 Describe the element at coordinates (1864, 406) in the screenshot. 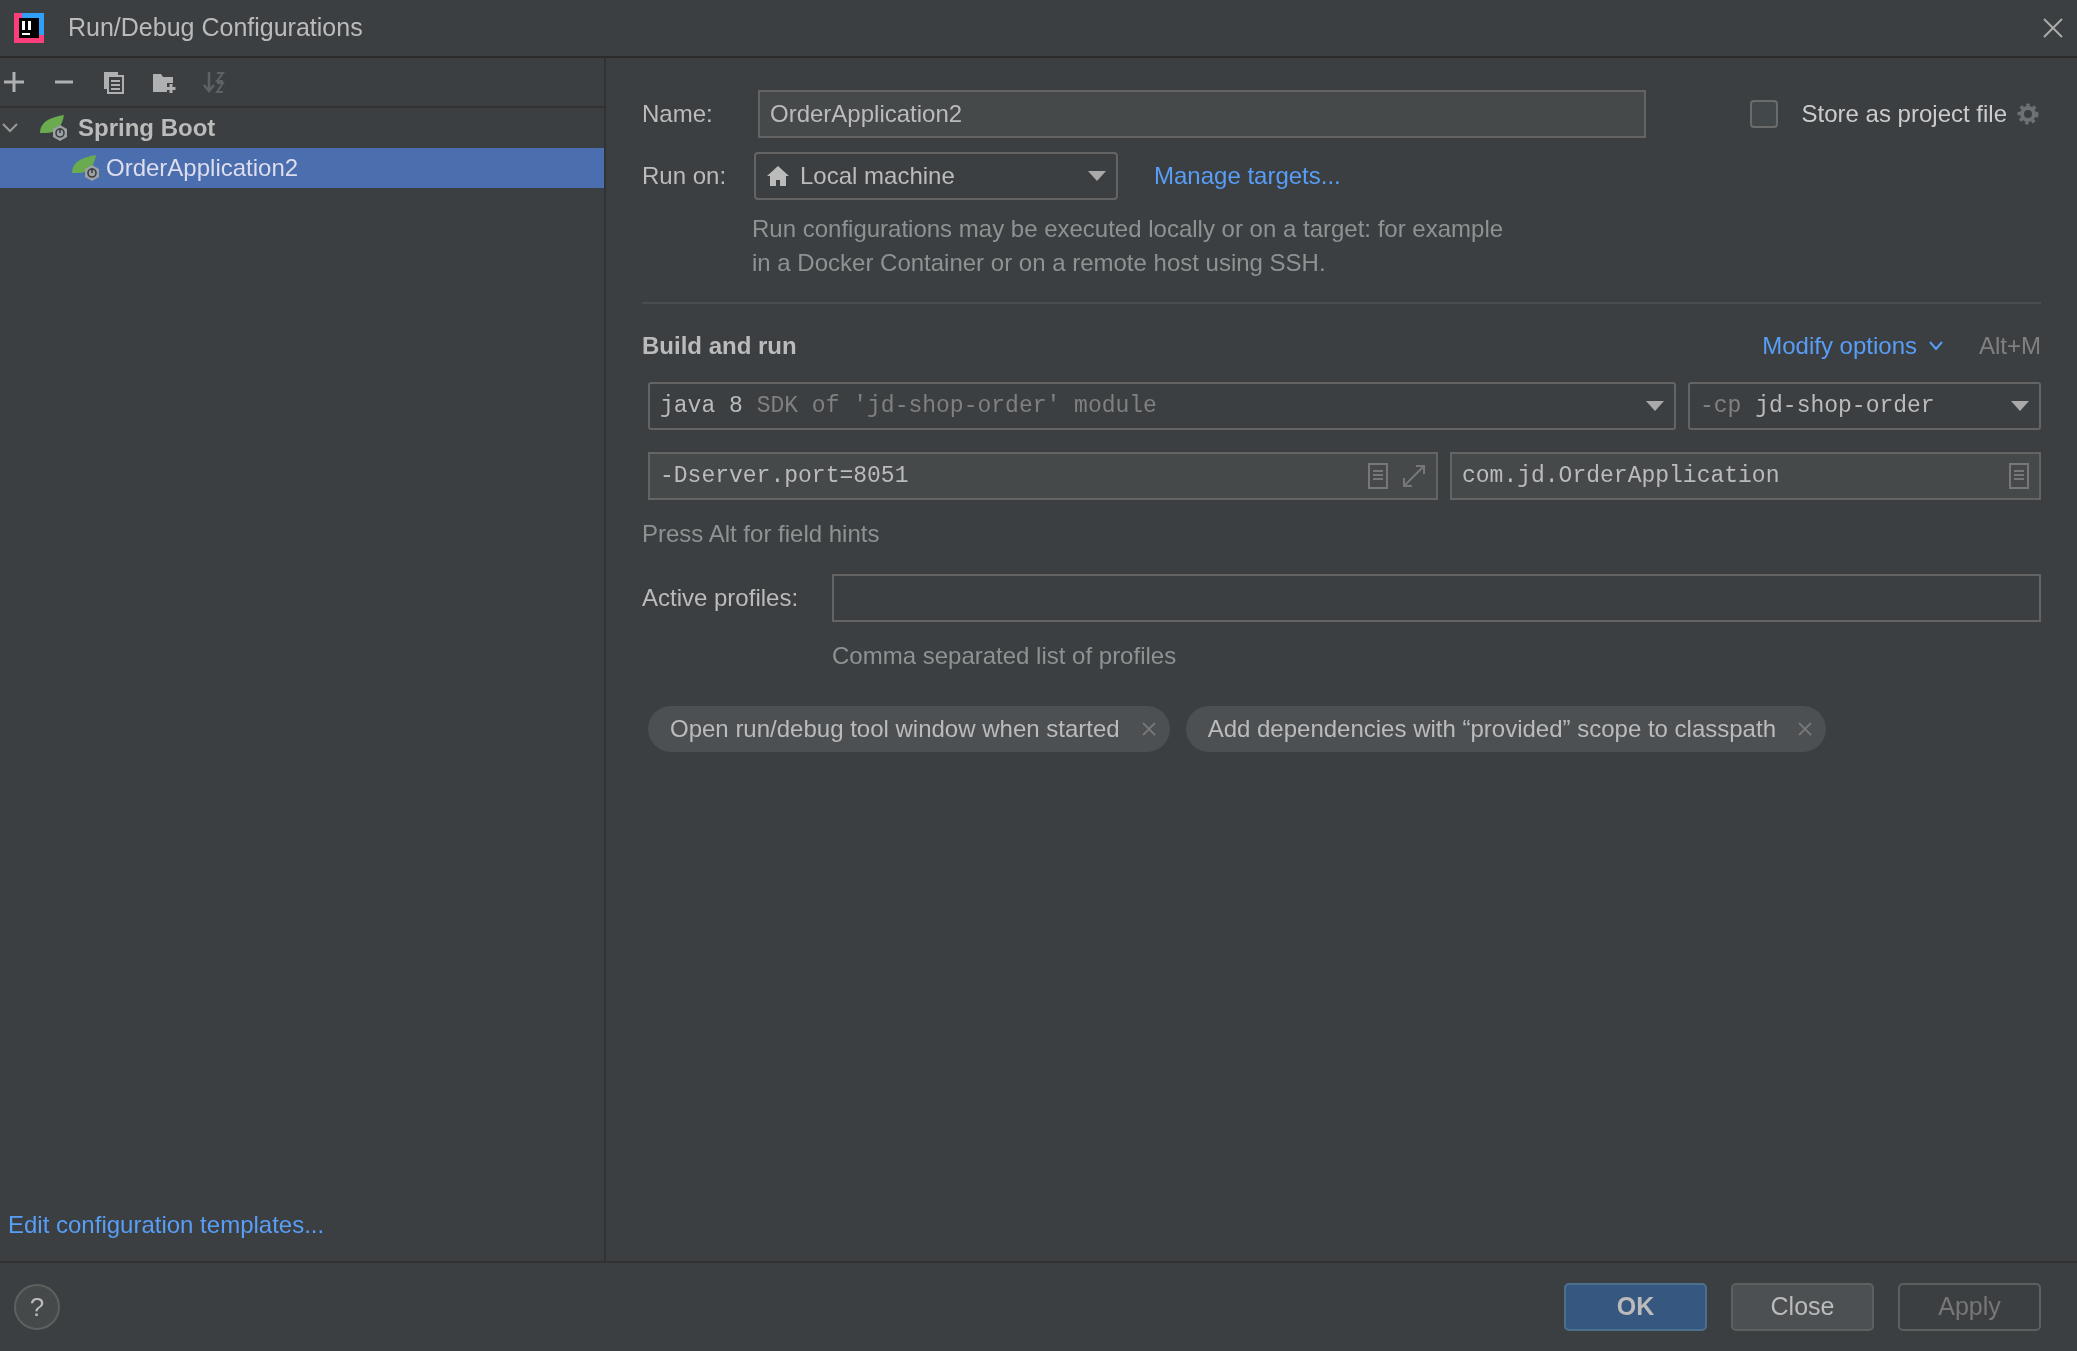

I see `classpath-dropdown: -cp jd-shop-order` at that location.